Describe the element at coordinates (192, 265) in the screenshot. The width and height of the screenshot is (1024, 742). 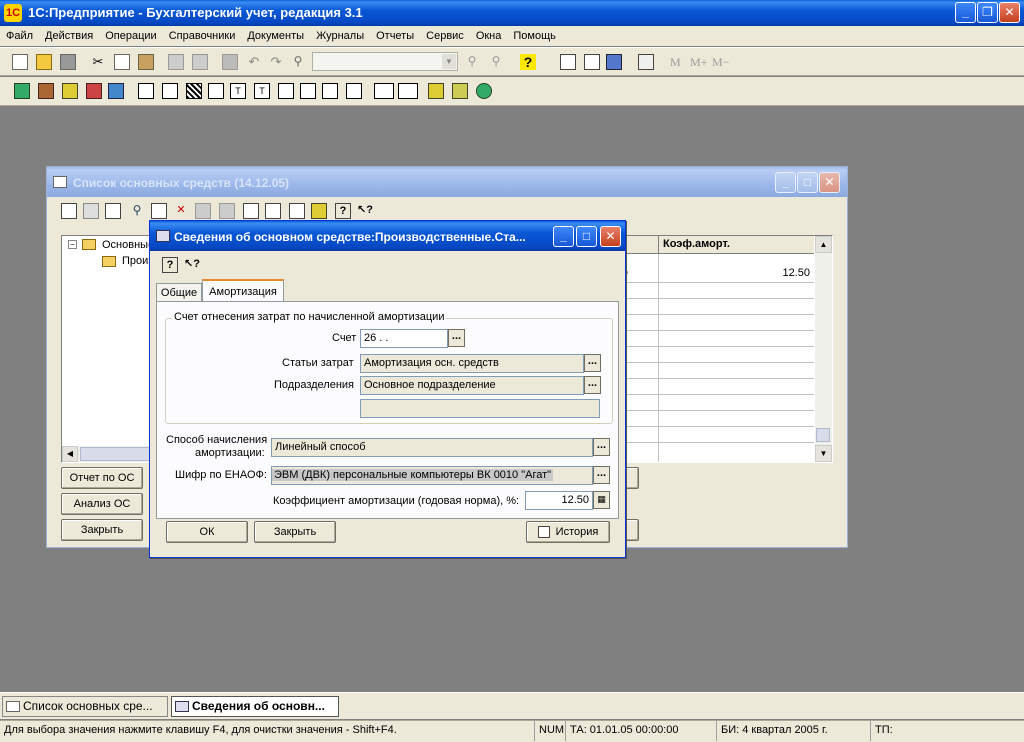
I see `dialog-whatsthis-icon: ↖?` at that location.